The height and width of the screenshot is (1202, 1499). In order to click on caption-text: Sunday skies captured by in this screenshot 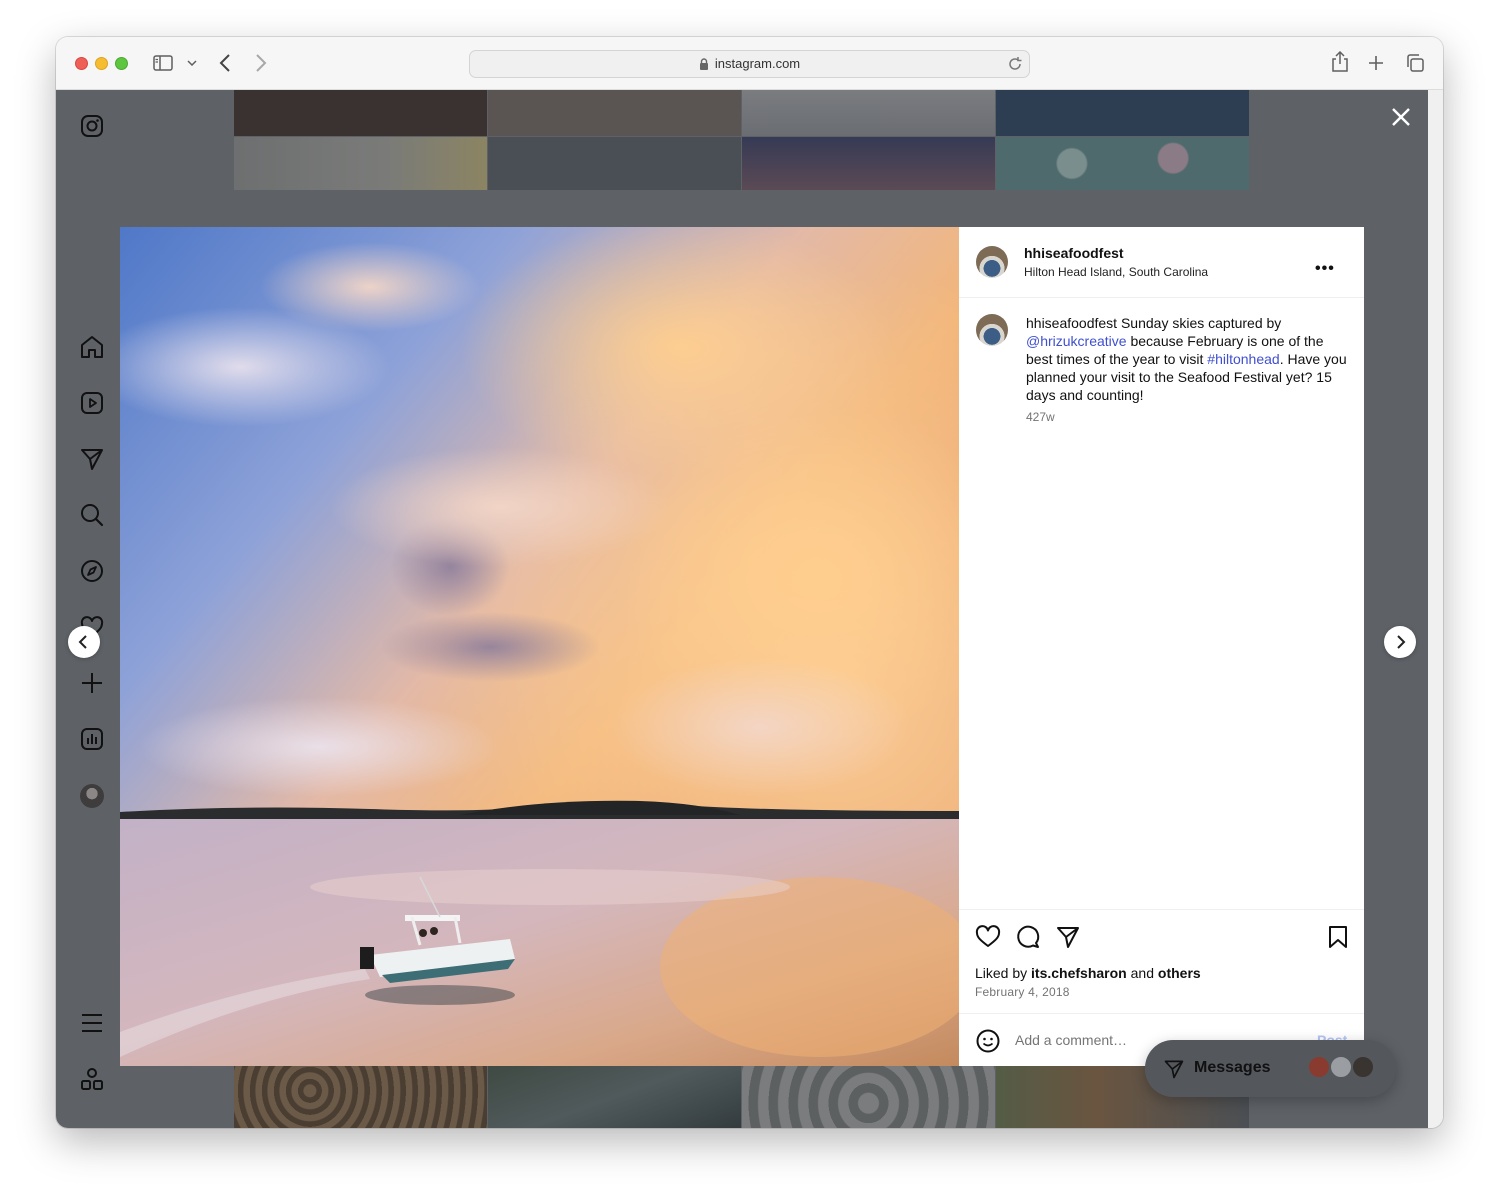, I will do `click(1199, 323)`.